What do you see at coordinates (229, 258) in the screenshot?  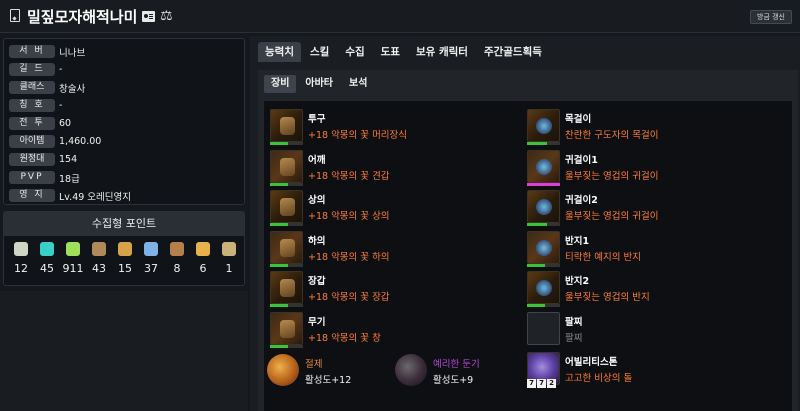 I see `collectible-item: 1` at bounding box center [229, 258].